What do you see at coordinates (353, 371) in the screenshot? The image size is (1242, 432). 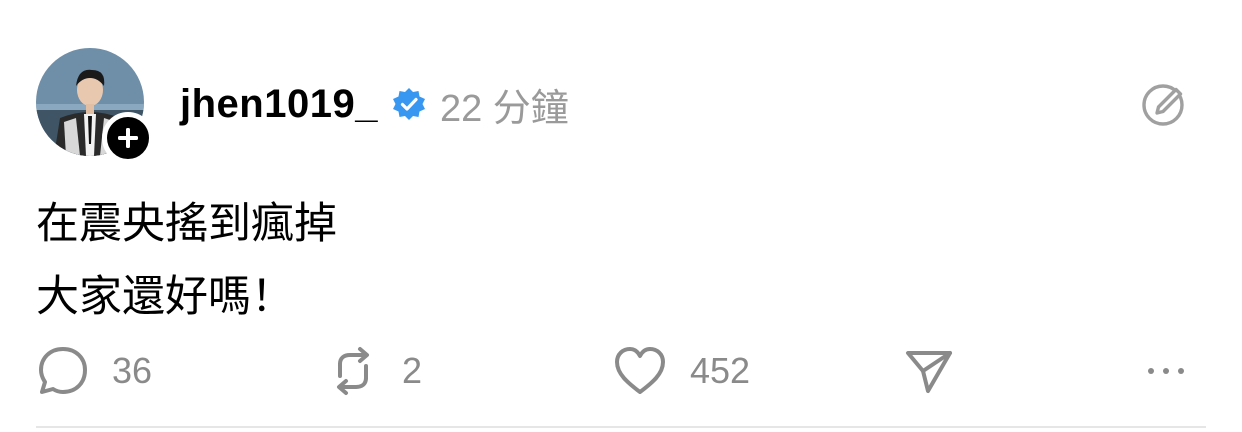 I see `repost-arrows-icon` at bounding box center [353, 371].